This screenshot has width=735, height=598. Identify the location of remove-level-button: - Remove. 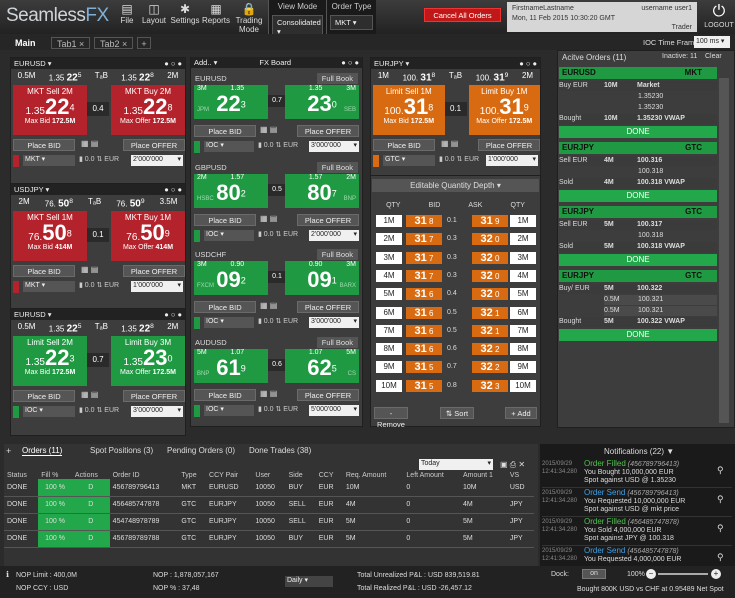
(391, 418).